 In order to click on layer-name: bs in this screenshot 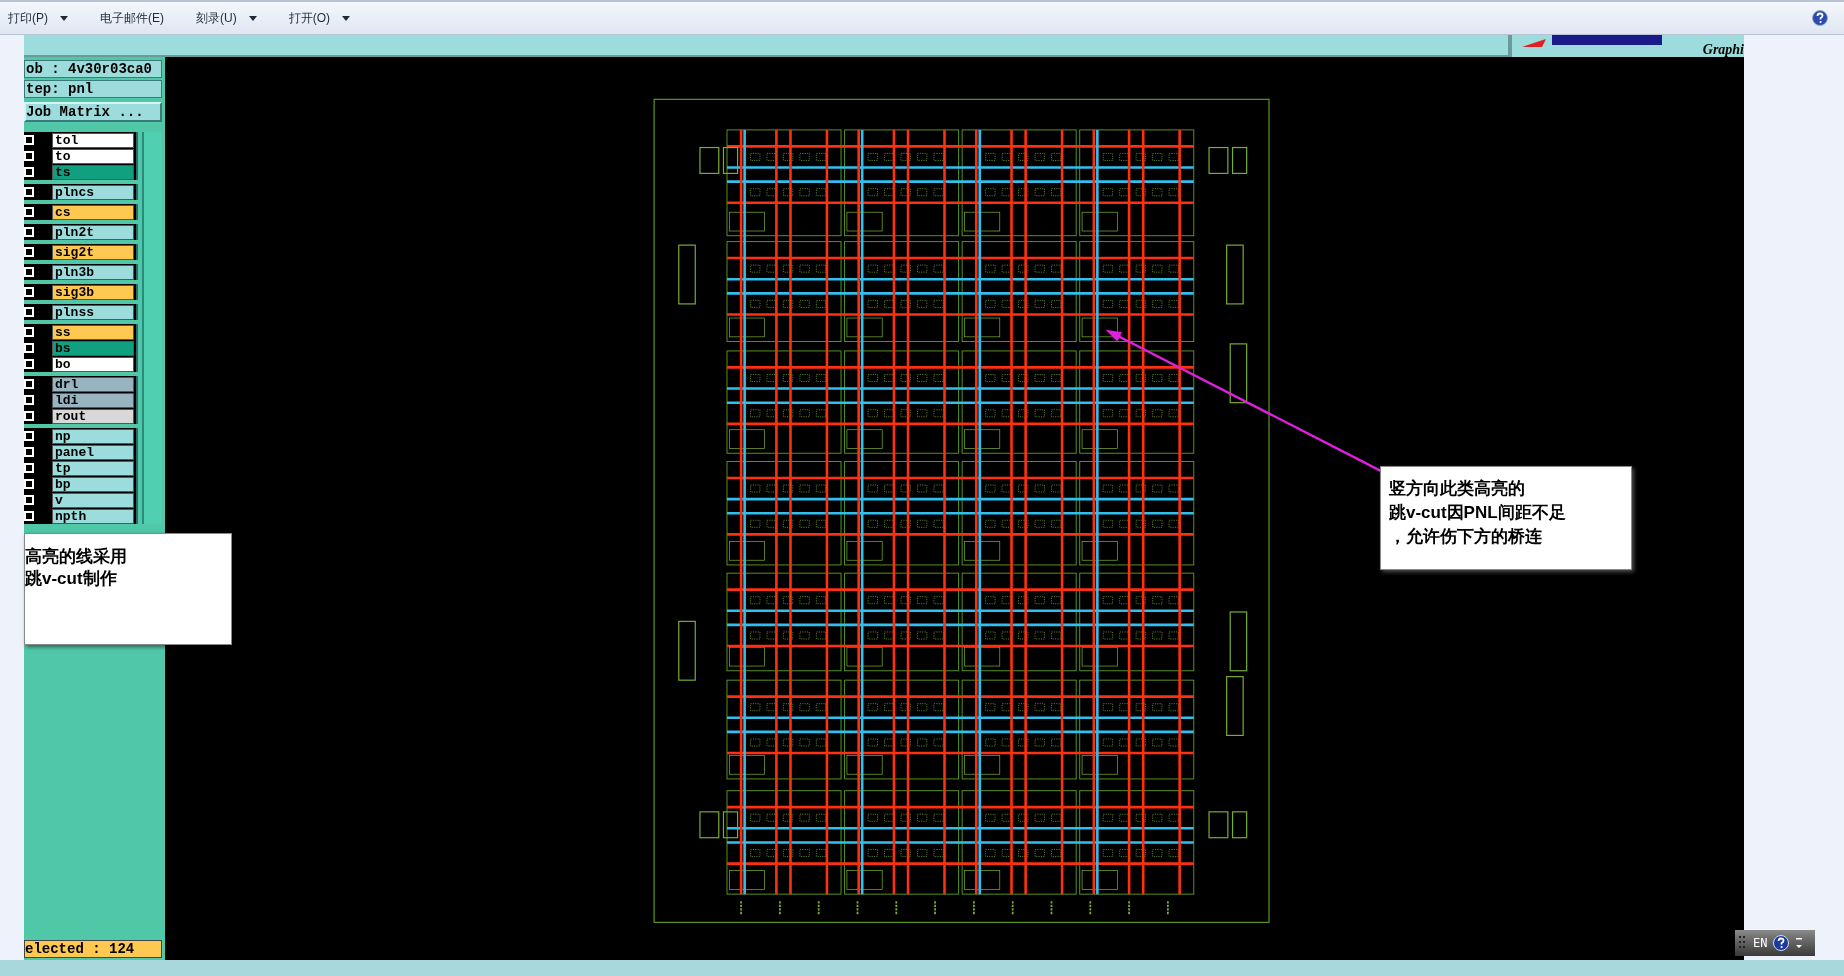, I will do `click(93, 348)`.